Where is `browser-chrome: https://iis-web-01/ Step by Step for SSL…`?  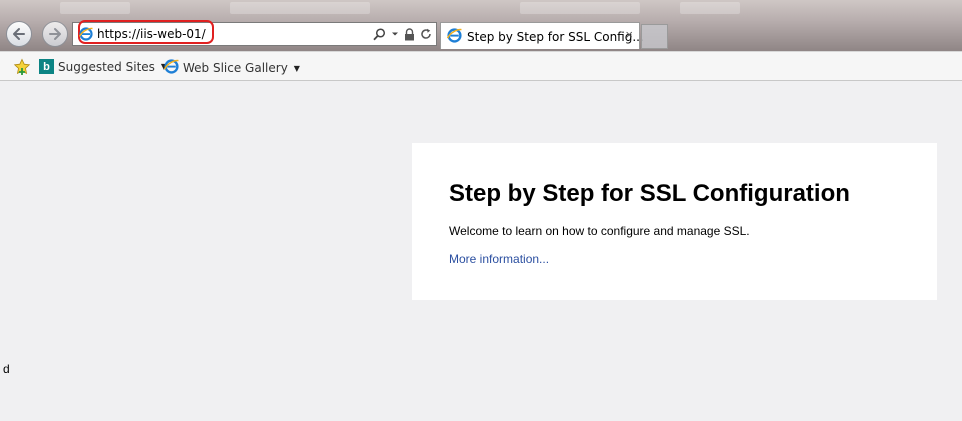 browser-chrome: https://iis-web-01/ Step by Step for SSL… is located at coordinates (481, 25).